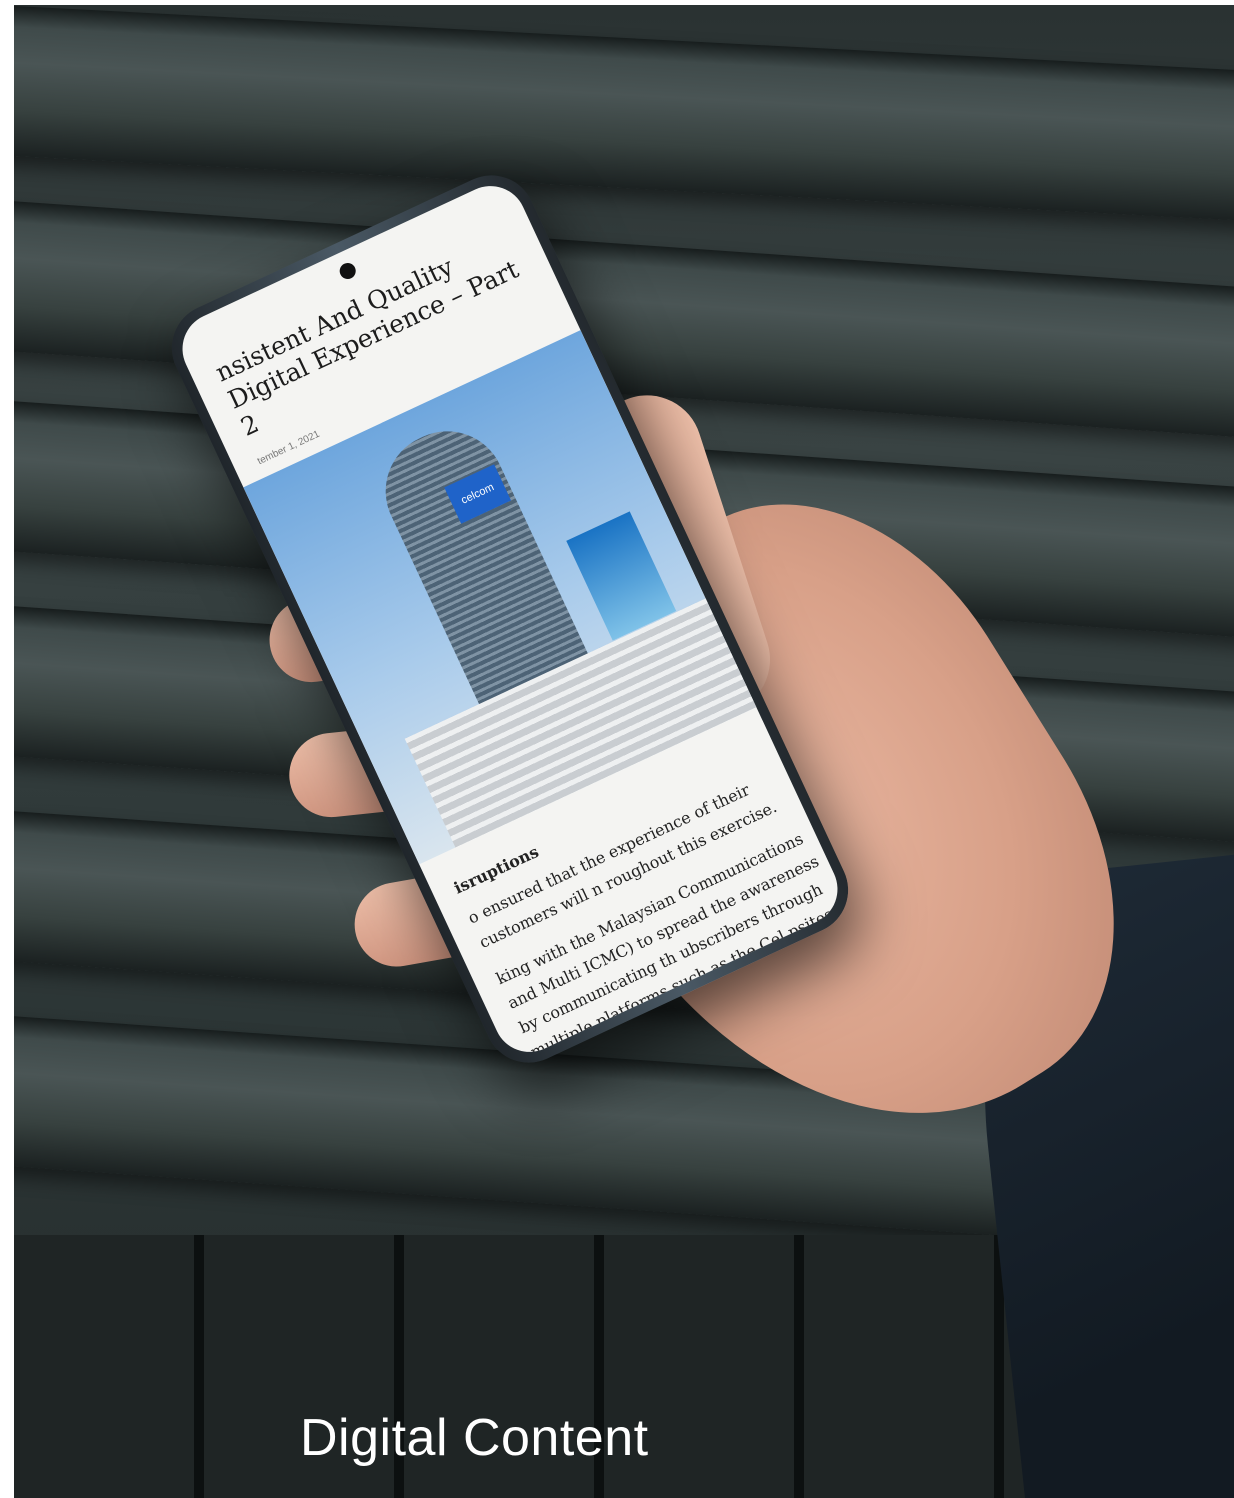 Image resolution: width=1234 pixels, height=1498 pixels. What do you see at coordinates (474, 1438) in the screenshot?
I see `caption: Digital Content` at bounding box center [474, 1438].